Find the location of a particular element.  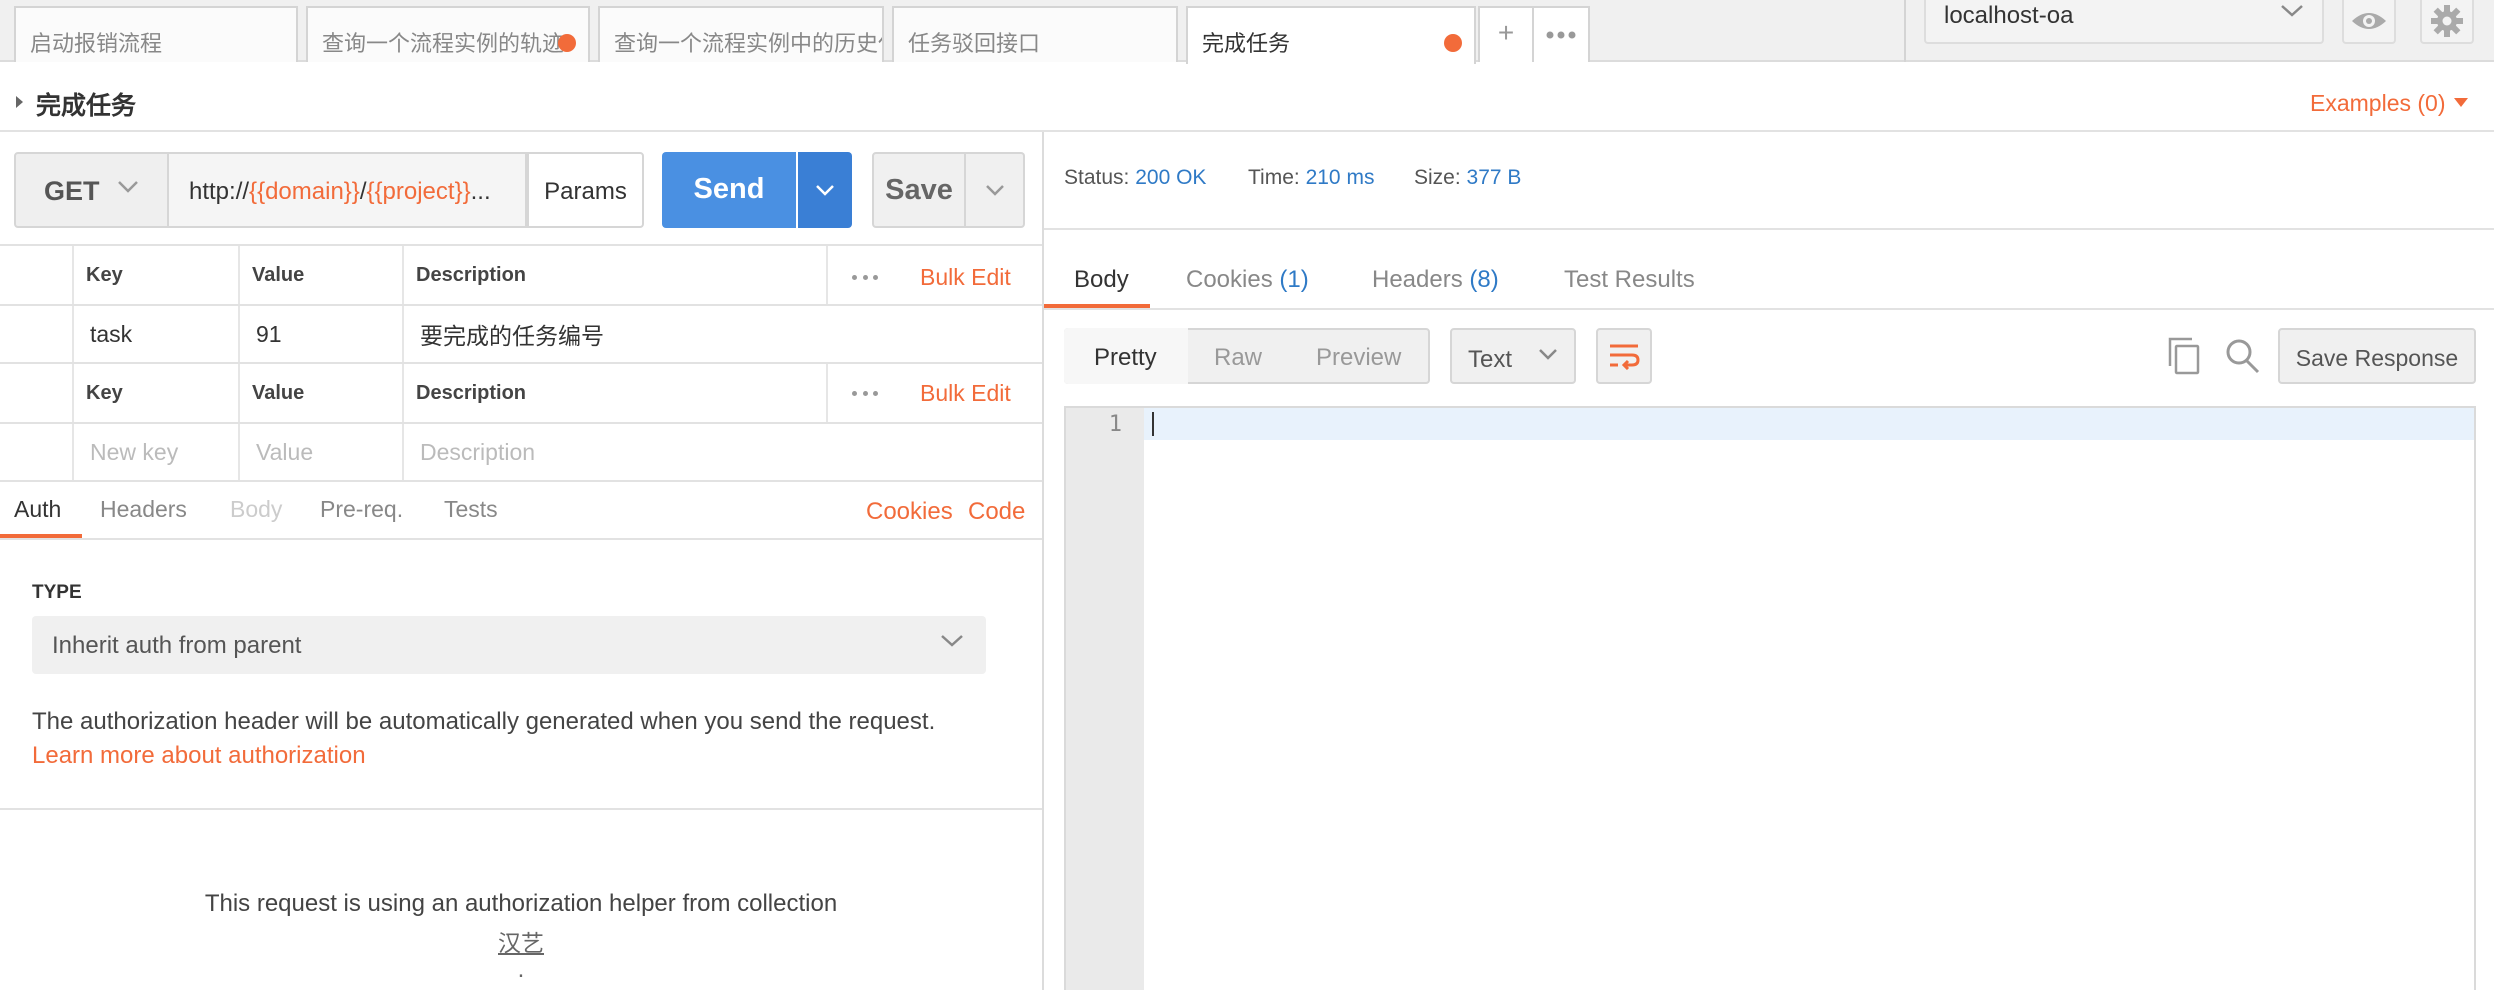

text-cursor is located at coordinates (1153, 424).